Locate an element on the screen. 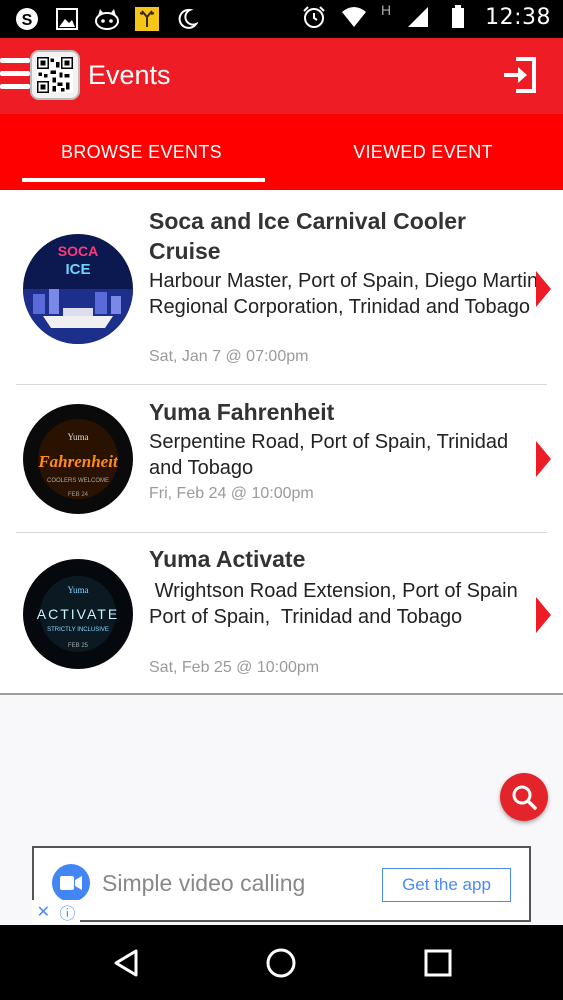 The height and width of the screenshot is (1000, 563). deer-app-icon is located at coordinates (147, 19).